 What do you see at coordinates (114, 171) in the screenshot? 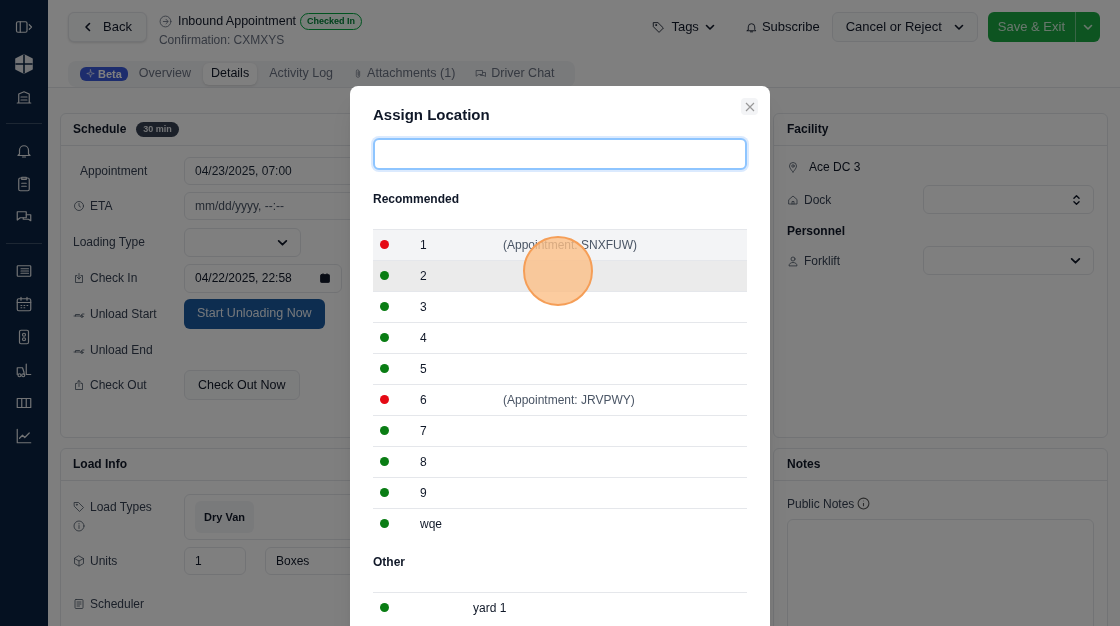
I see `field-label: Appointment` at bounding box center [114, 171].